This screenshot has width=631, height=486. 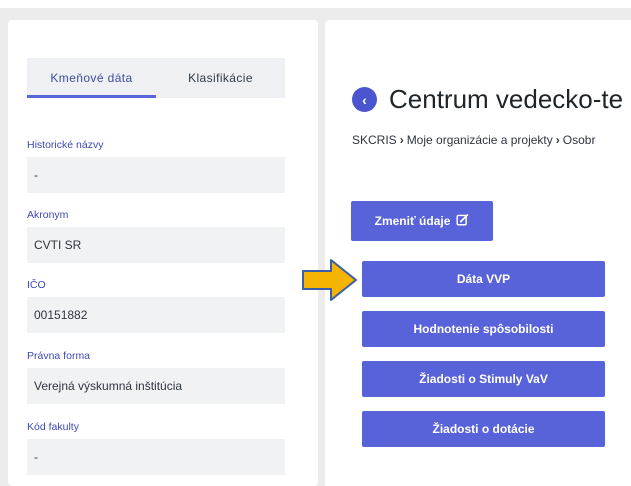 What do you see at coordinates (412, 221) in the screenshot?
I see `button-label: Zmeniť údaje` at bounding box center [412, 221].